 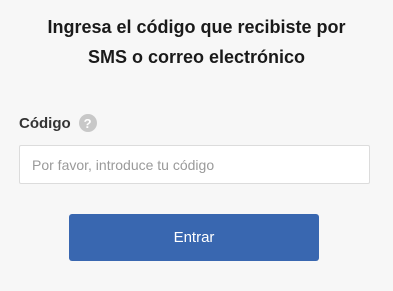 I want to click on code-input, so click(x=194, y=164).